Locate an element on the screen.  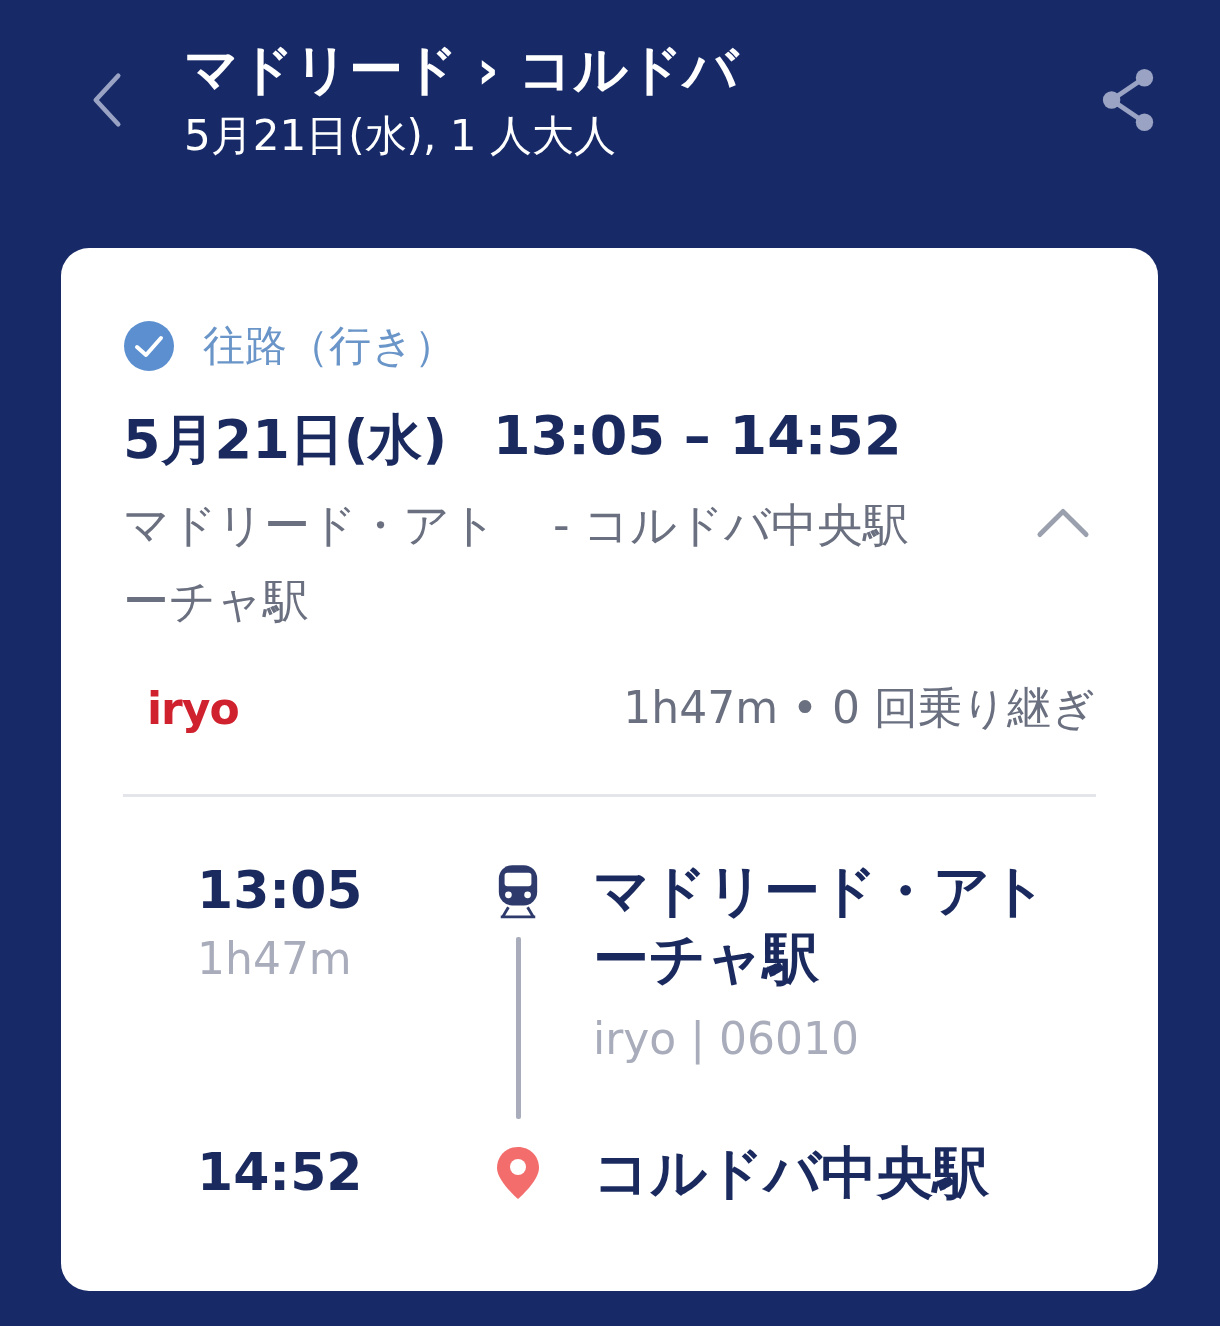
stop-time: 13:05 is located at coordinates (280, 890).